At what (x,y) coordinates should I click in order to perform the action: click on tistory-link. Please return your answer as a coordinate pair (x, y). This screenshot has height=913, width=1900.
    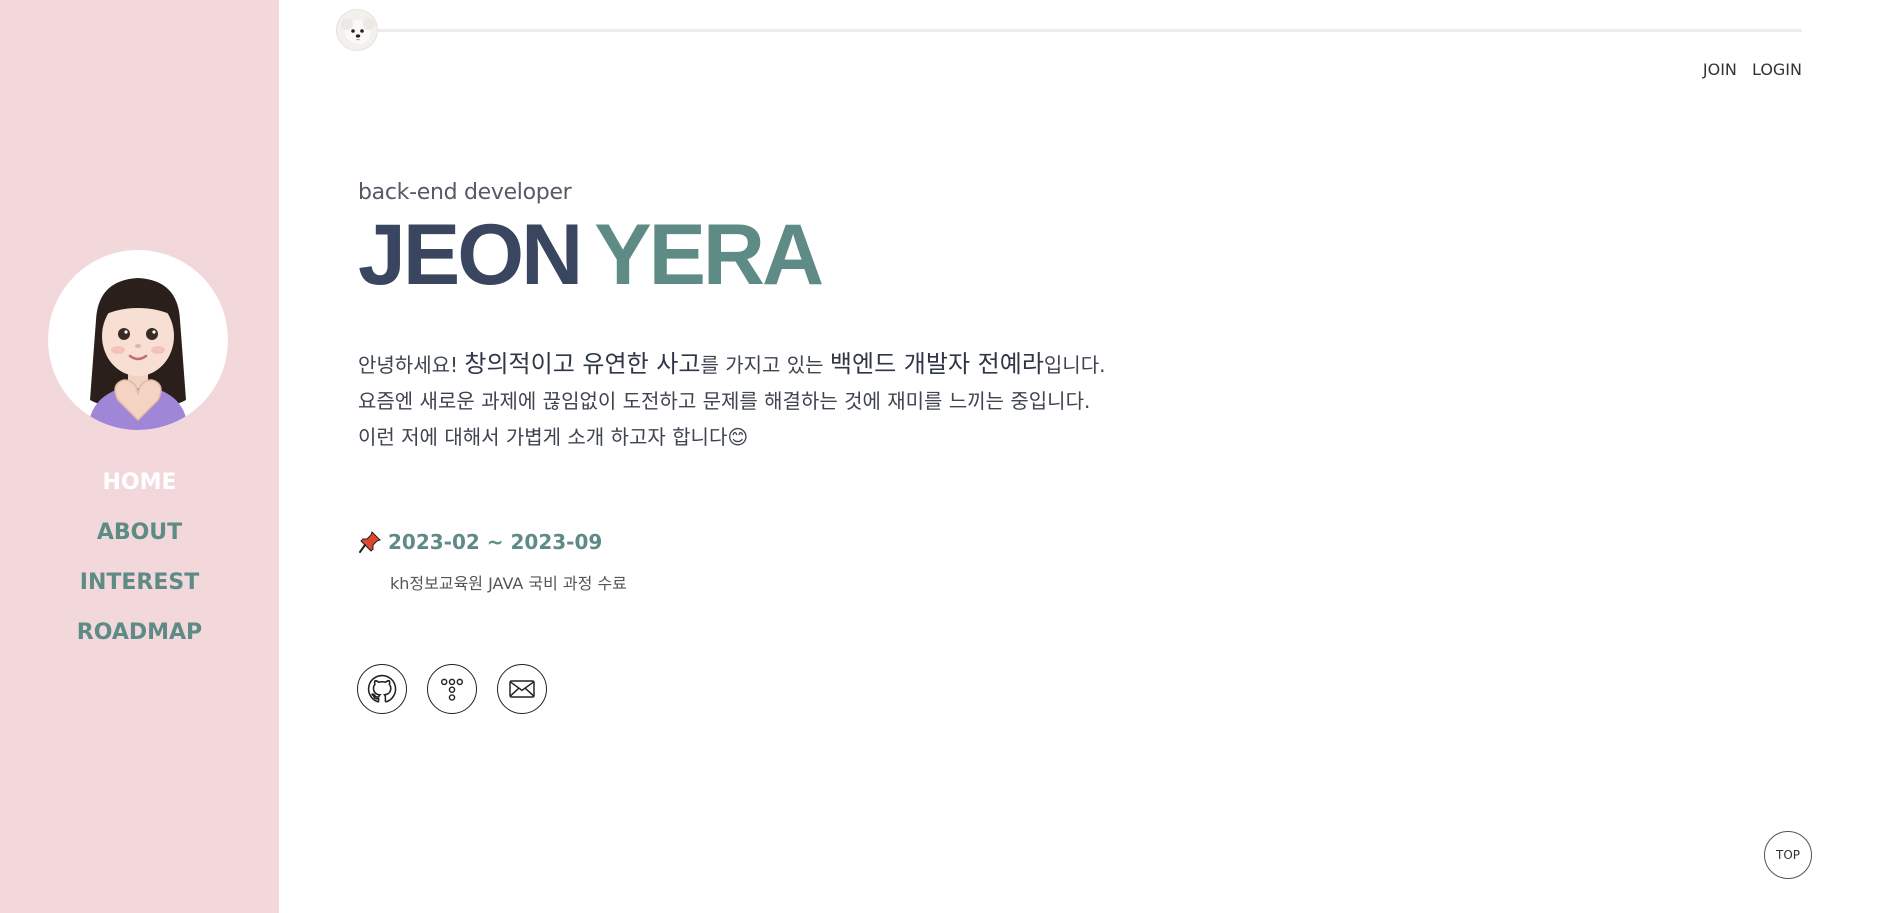
    Looking at the image, I should click on (452, 689).